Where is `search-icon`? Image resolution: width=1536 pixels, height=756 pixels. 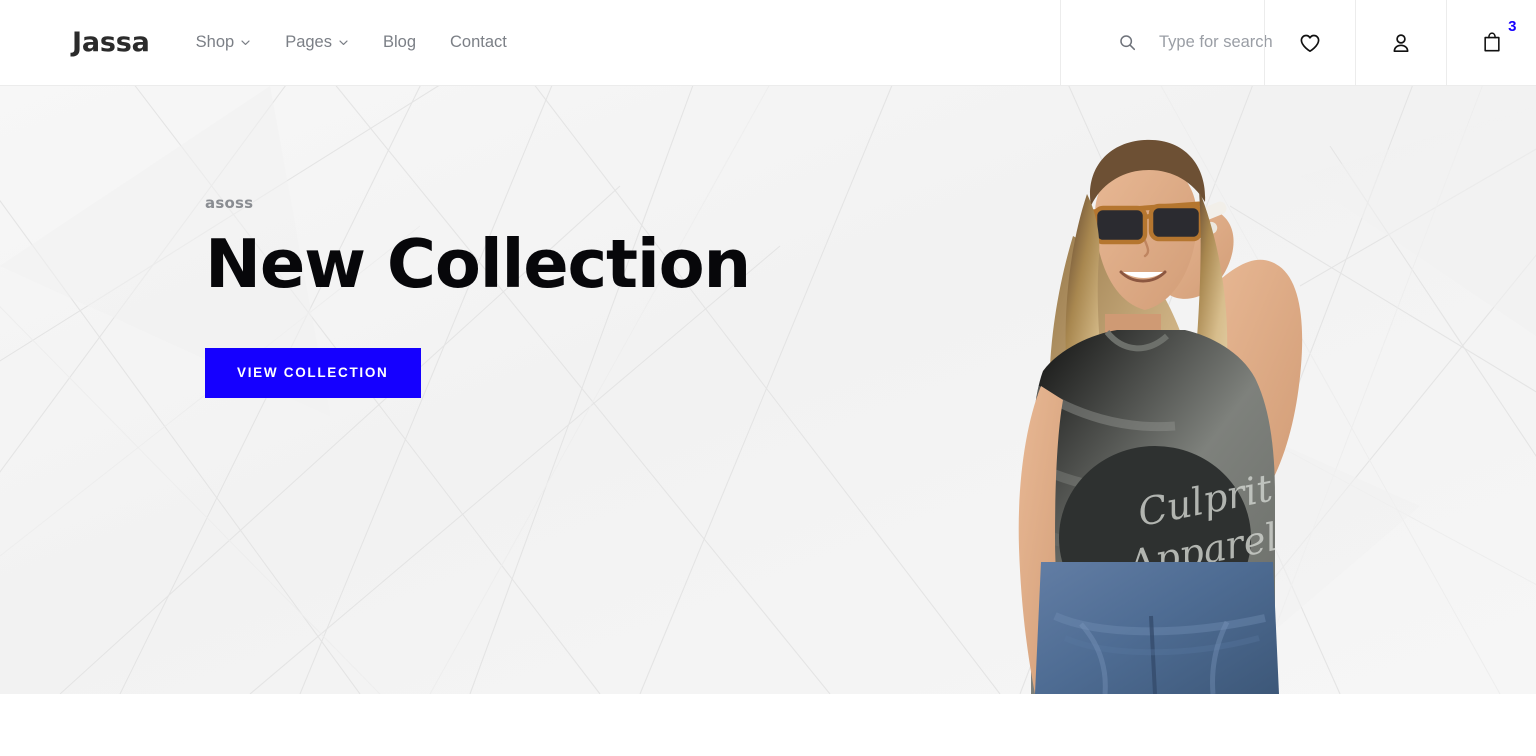
search-icon is located at coordinates (1127, 42).